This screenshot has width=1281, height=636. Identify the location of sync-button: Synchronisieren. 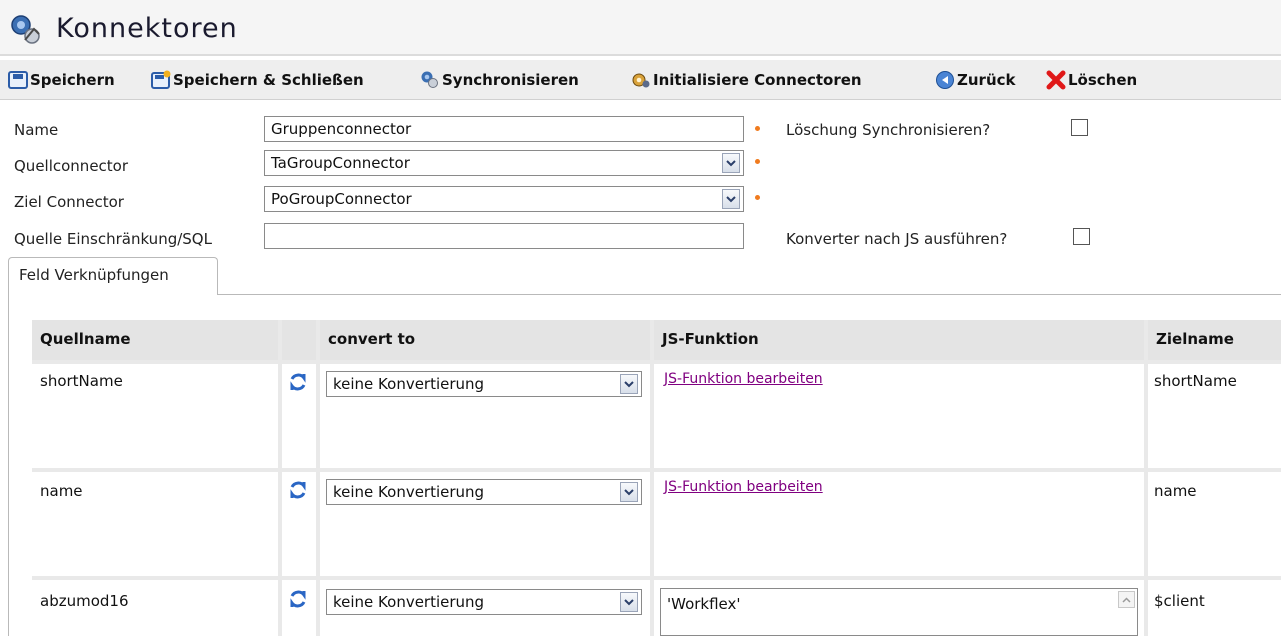
(499, 80).